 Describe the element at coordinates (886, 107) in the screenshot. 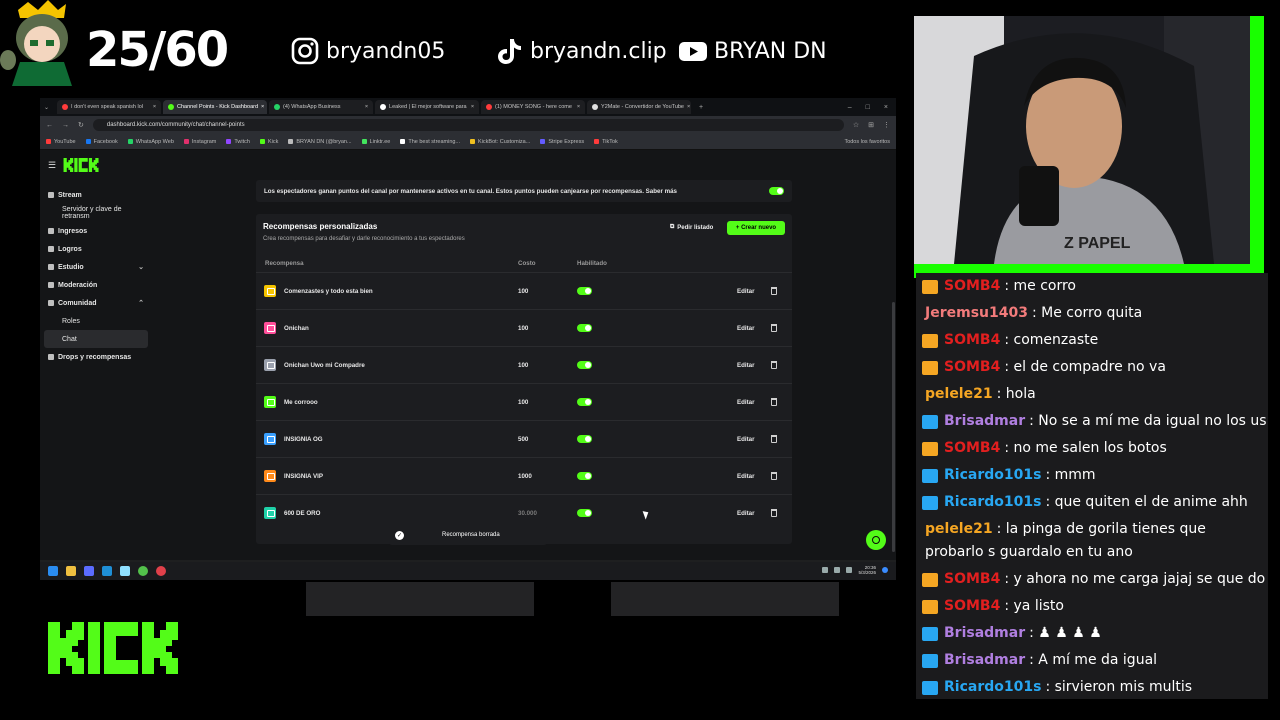

I see `close-icon: ×` at that location.